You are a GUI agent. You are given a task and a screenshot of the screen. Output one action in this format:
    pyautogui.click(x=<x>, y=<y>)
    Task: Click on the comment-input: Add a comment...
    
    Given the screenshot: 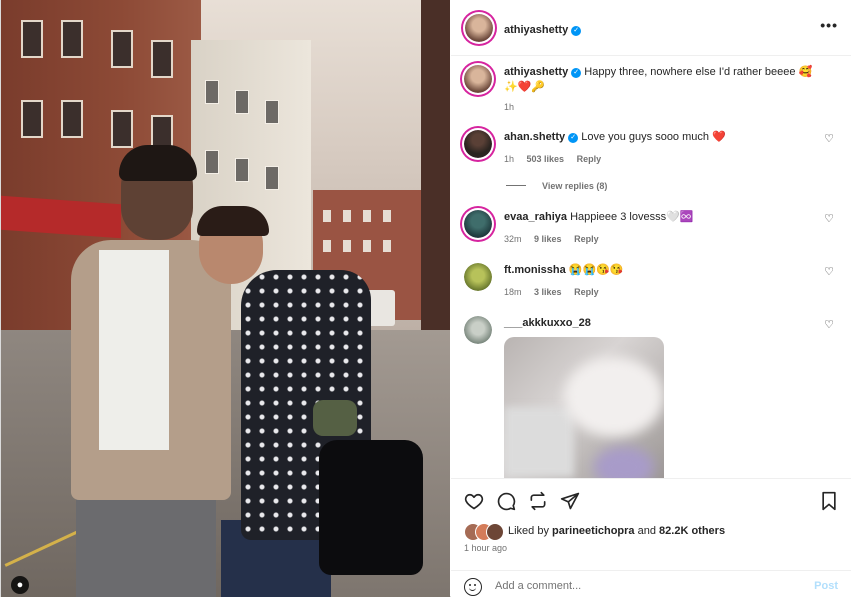 What is the action you would take?
    pyautogui.click(x=538, y=586)
    